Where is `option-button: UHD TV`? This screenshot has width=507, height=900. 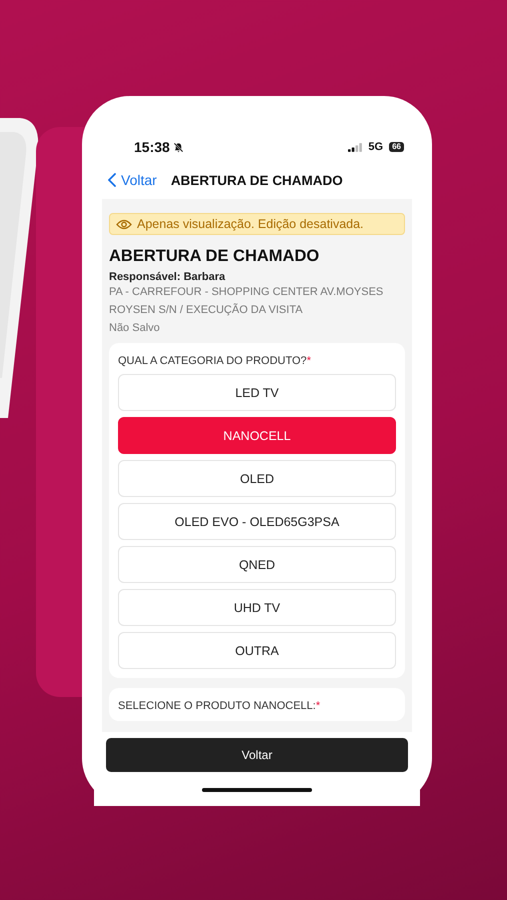
option-button: UHD TV is located at coordinates (257, 607).